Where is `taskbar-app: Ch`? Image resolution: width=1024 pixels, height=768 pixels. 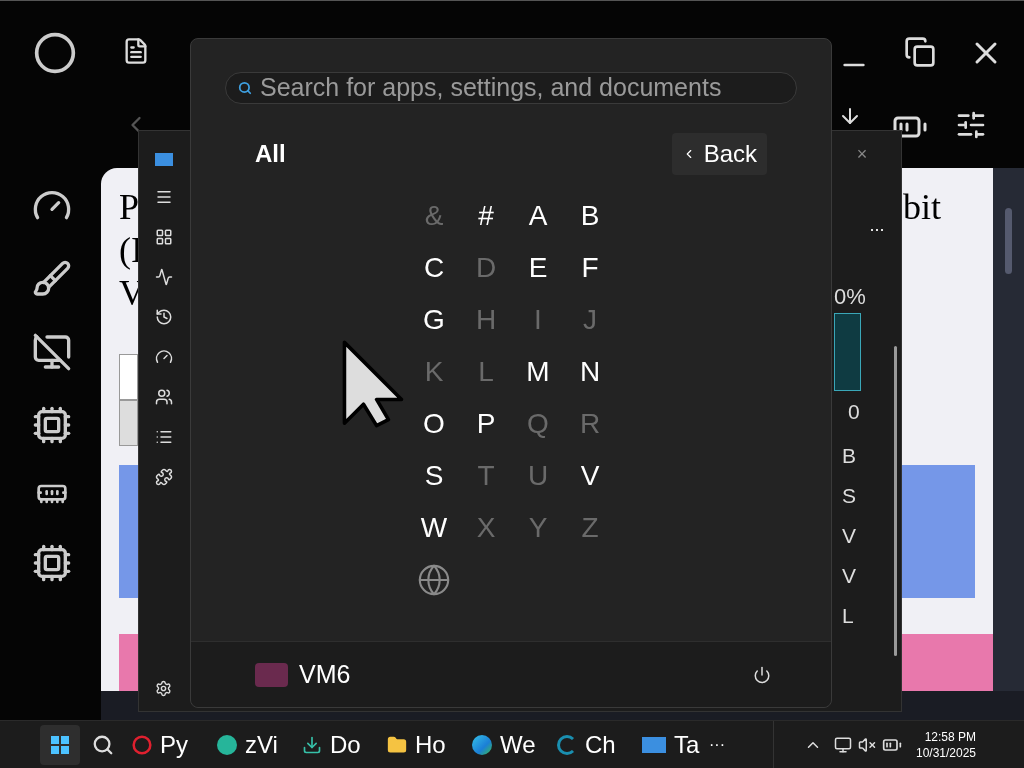
taskbar-app: Ch is located at coordinates (591, 744).